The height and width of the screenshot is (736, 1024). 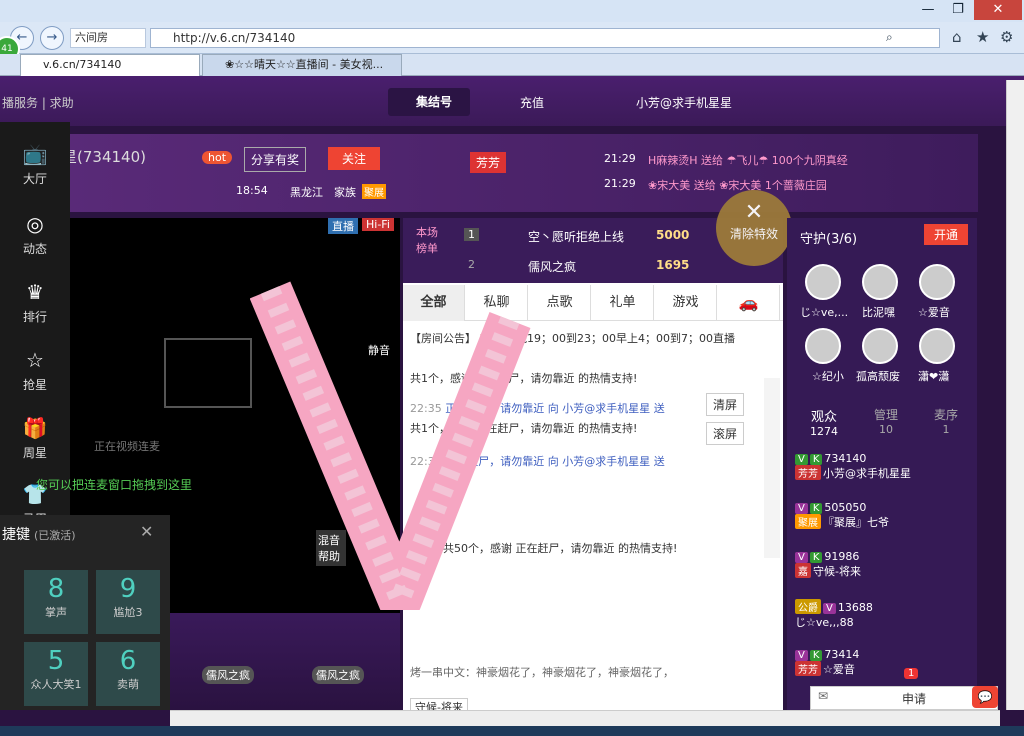 What do you see at coordinates (208, 373) in the screenshot?
I see `mic-slot-icon` at bounding box center [208, 373].